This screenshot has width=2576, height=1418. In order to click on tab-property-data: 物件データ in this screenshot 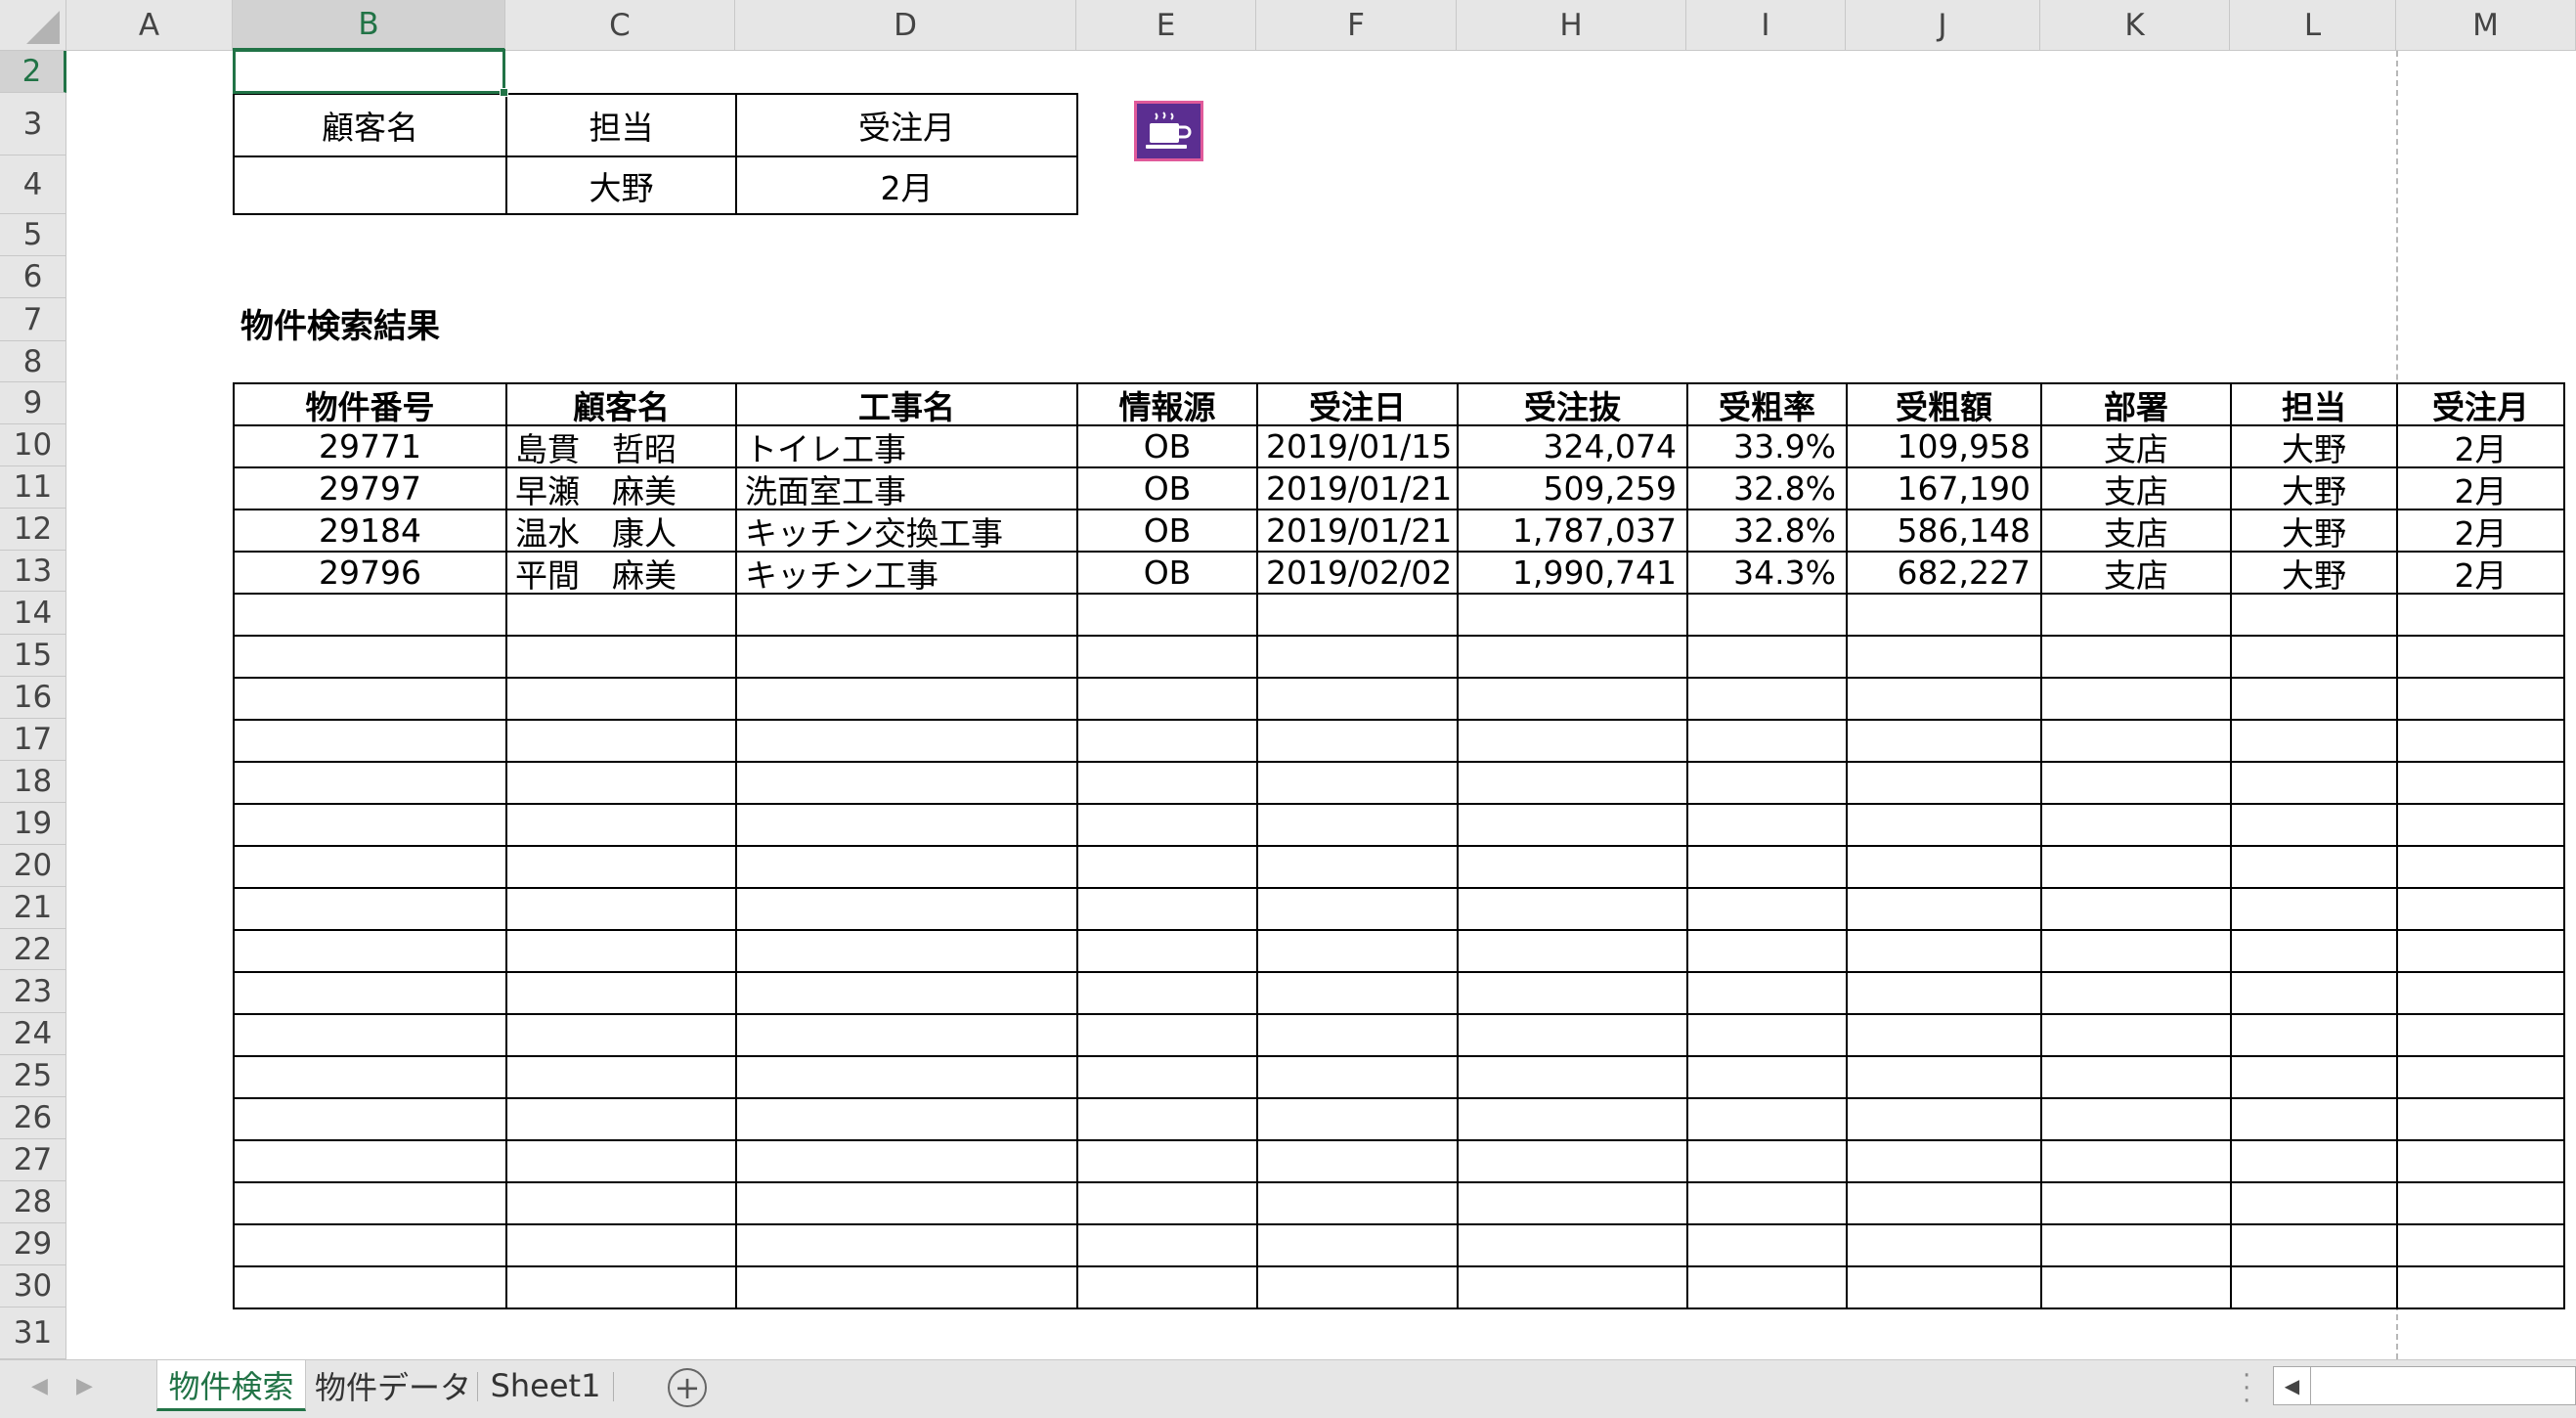, I will do `click(393, 1385)`.